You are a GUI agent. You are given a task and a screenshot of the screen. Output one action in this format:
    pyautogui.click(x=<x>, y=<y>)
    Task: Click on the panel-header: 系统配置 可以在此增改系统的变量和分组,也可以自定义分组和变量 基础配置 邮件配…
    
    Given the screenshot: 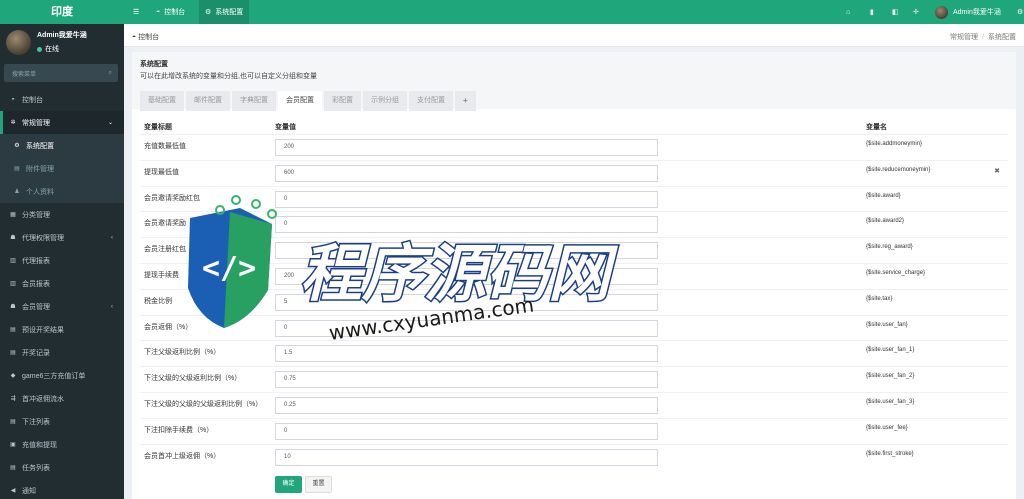 What is the action you would take?
    pyautogui.click(x=574, y=81)
    